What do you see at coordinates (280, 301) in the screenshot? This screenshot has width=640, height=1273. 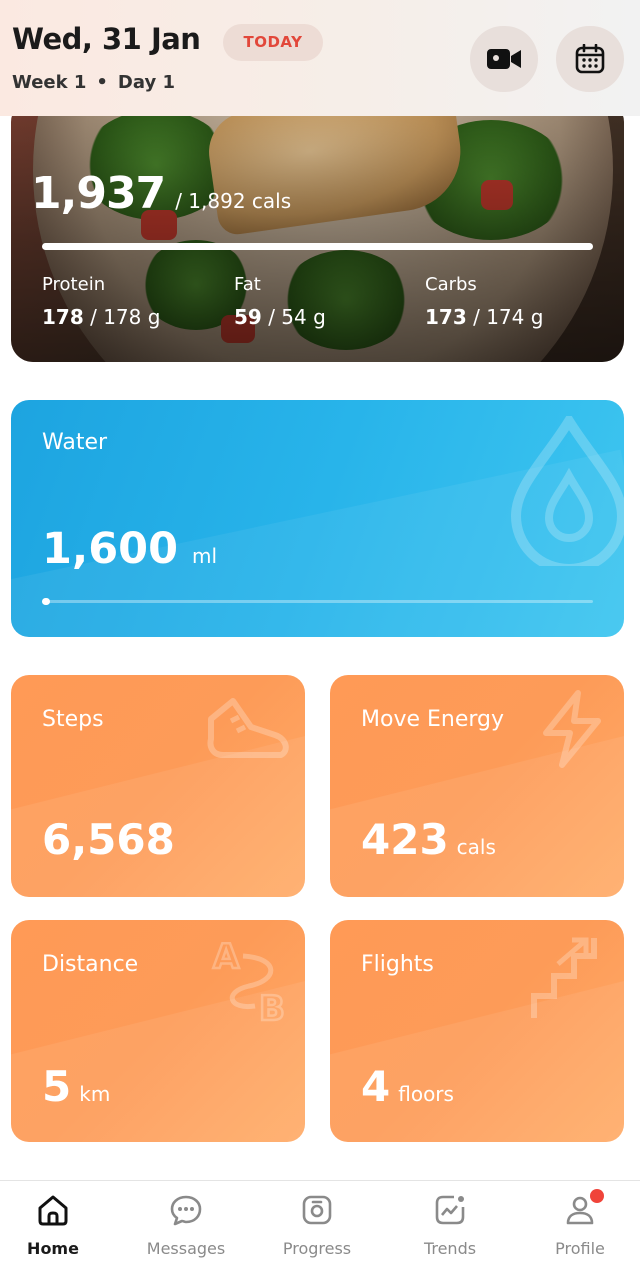 I see `macro-fat: Fat 59 / 54 g` at bounding box center [280, 301].